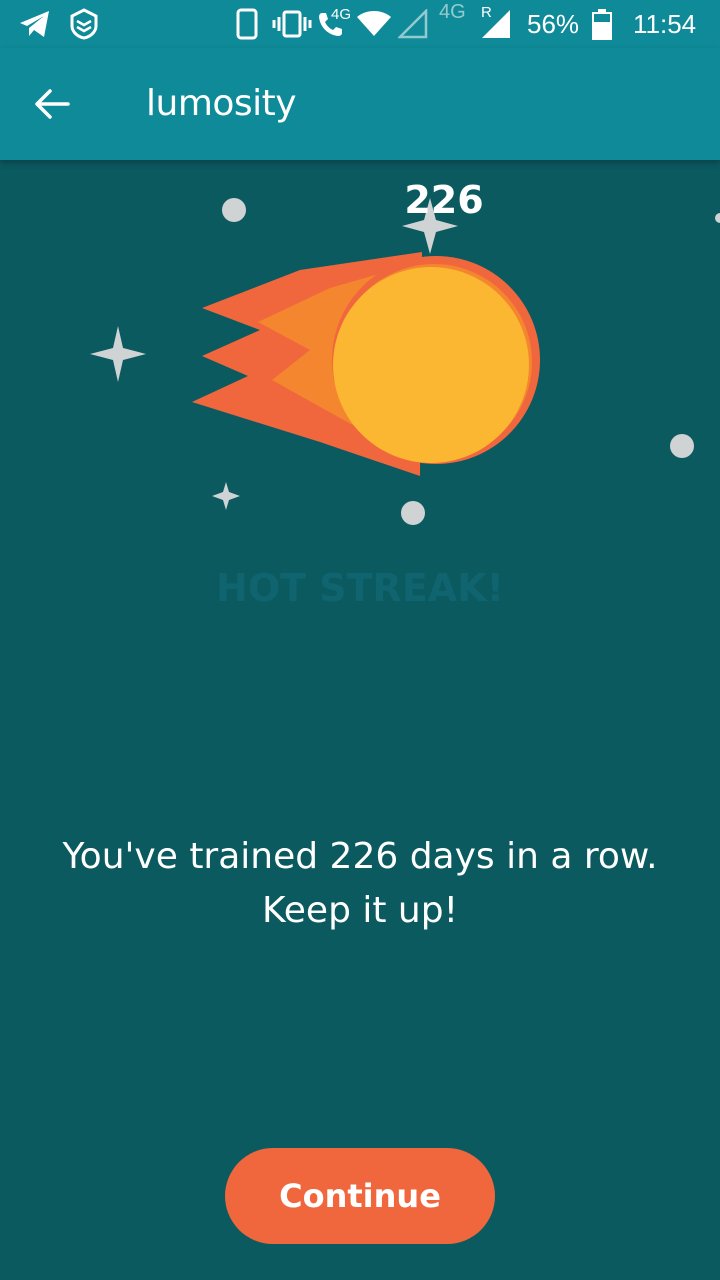 Image resolution: width=720 pixels, height=1280 pixels. What do you see at coordinates (360, 104) in the screenshot?
I see `app-bar: lumosity` at bounding box center [360, 104].